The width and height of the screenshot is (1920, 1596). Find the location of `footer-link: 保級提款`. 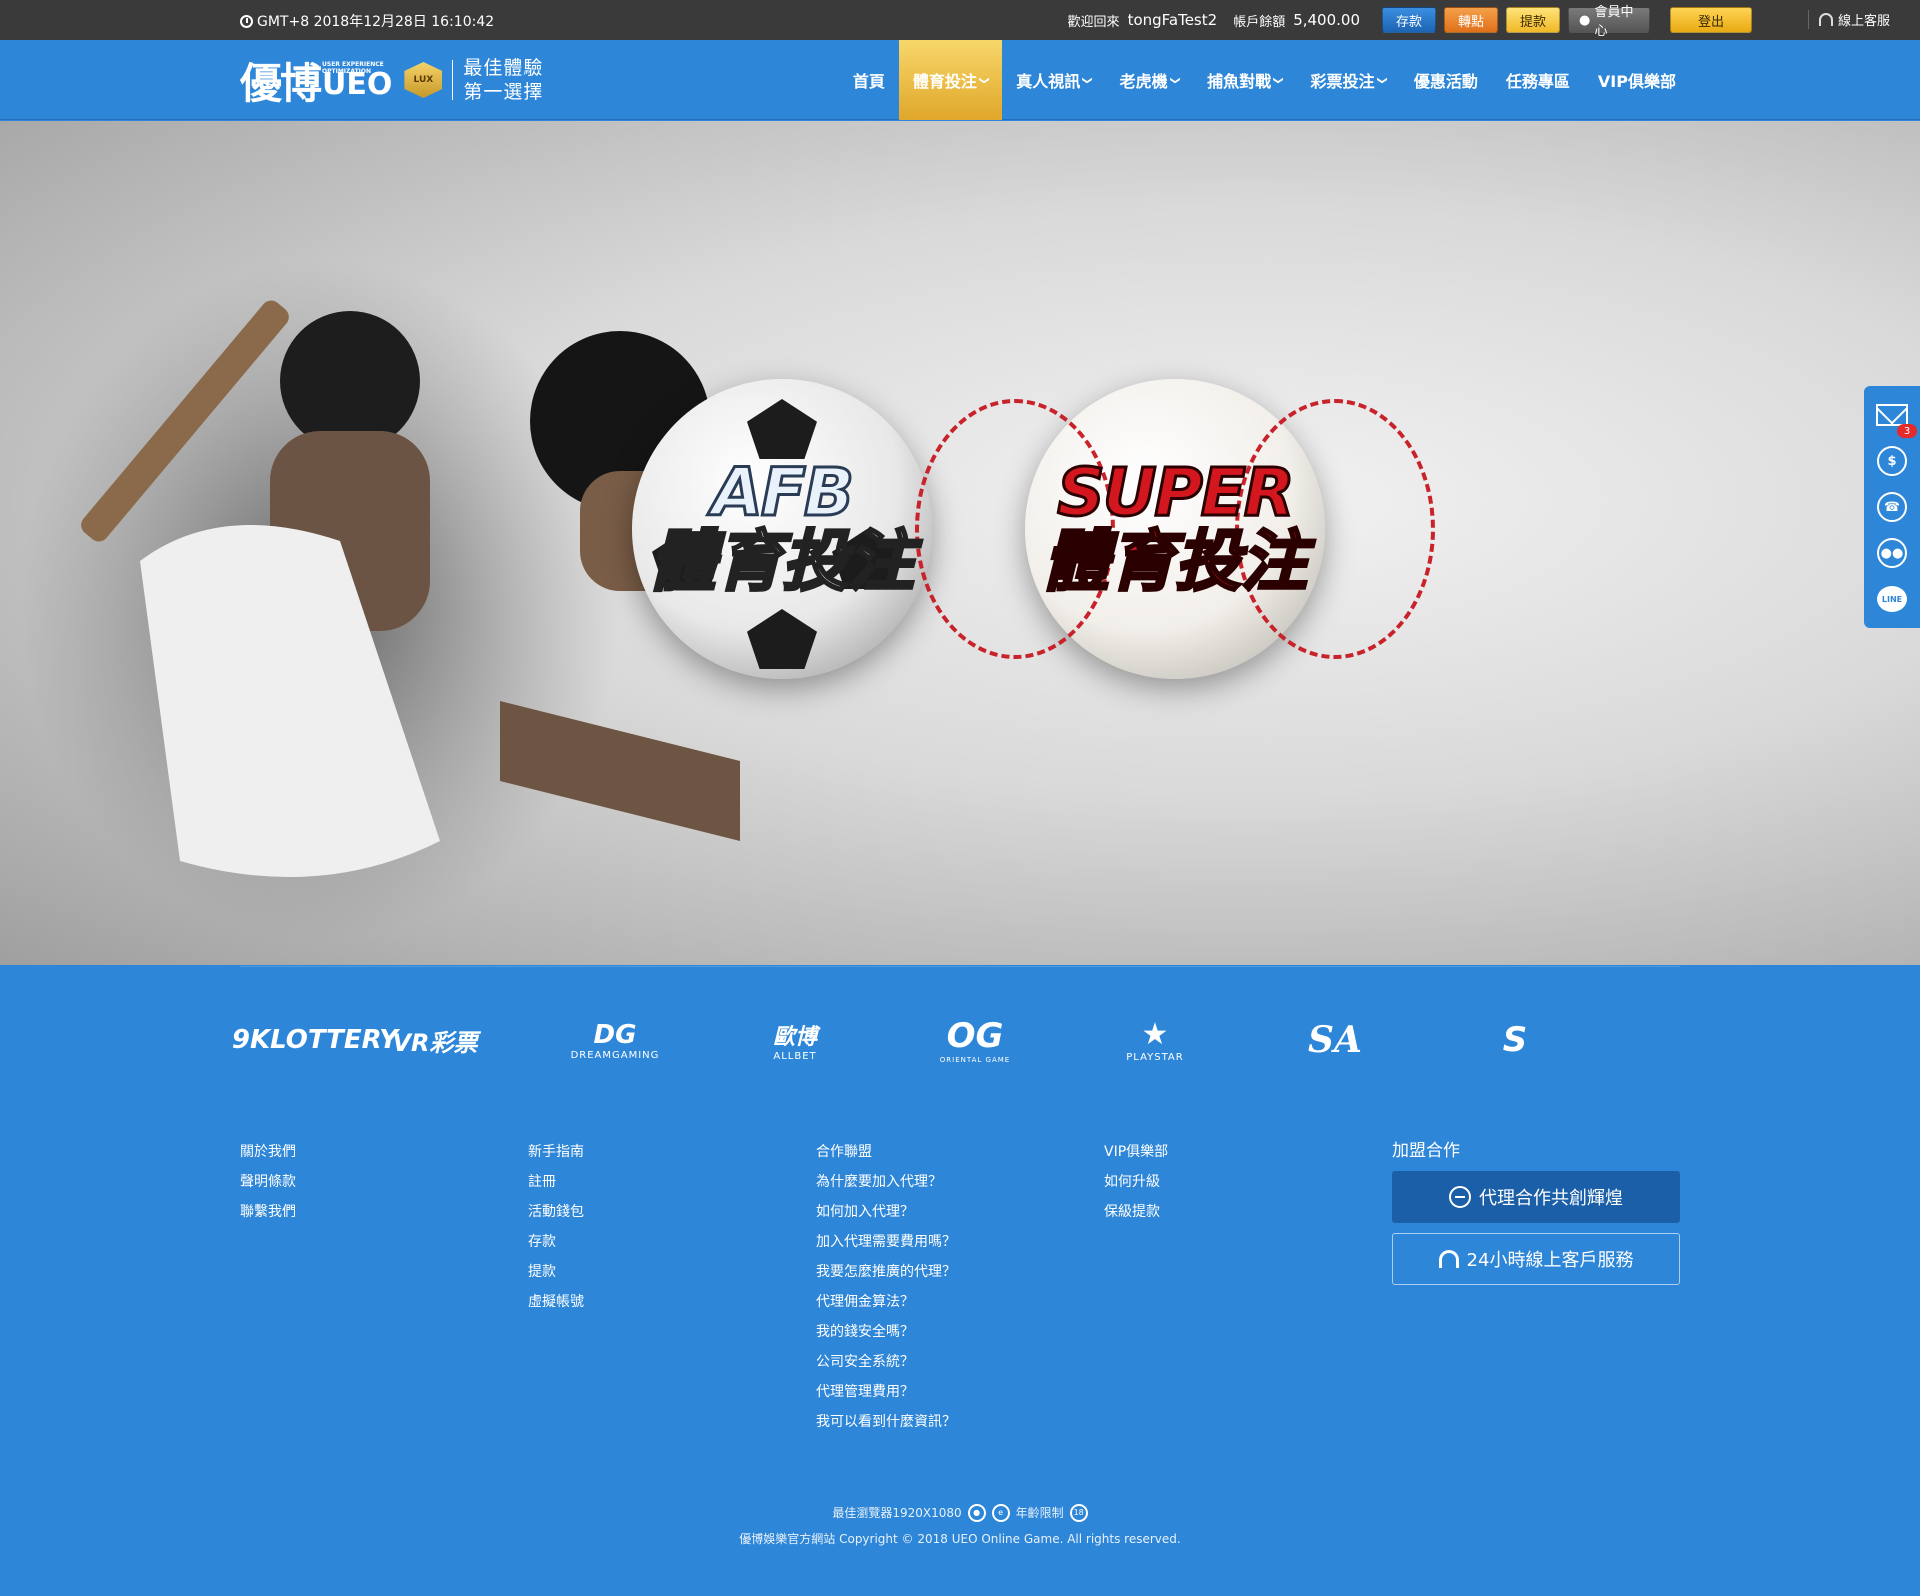

footer-link: 保級提款 is located at coordinates (1136, 1217).